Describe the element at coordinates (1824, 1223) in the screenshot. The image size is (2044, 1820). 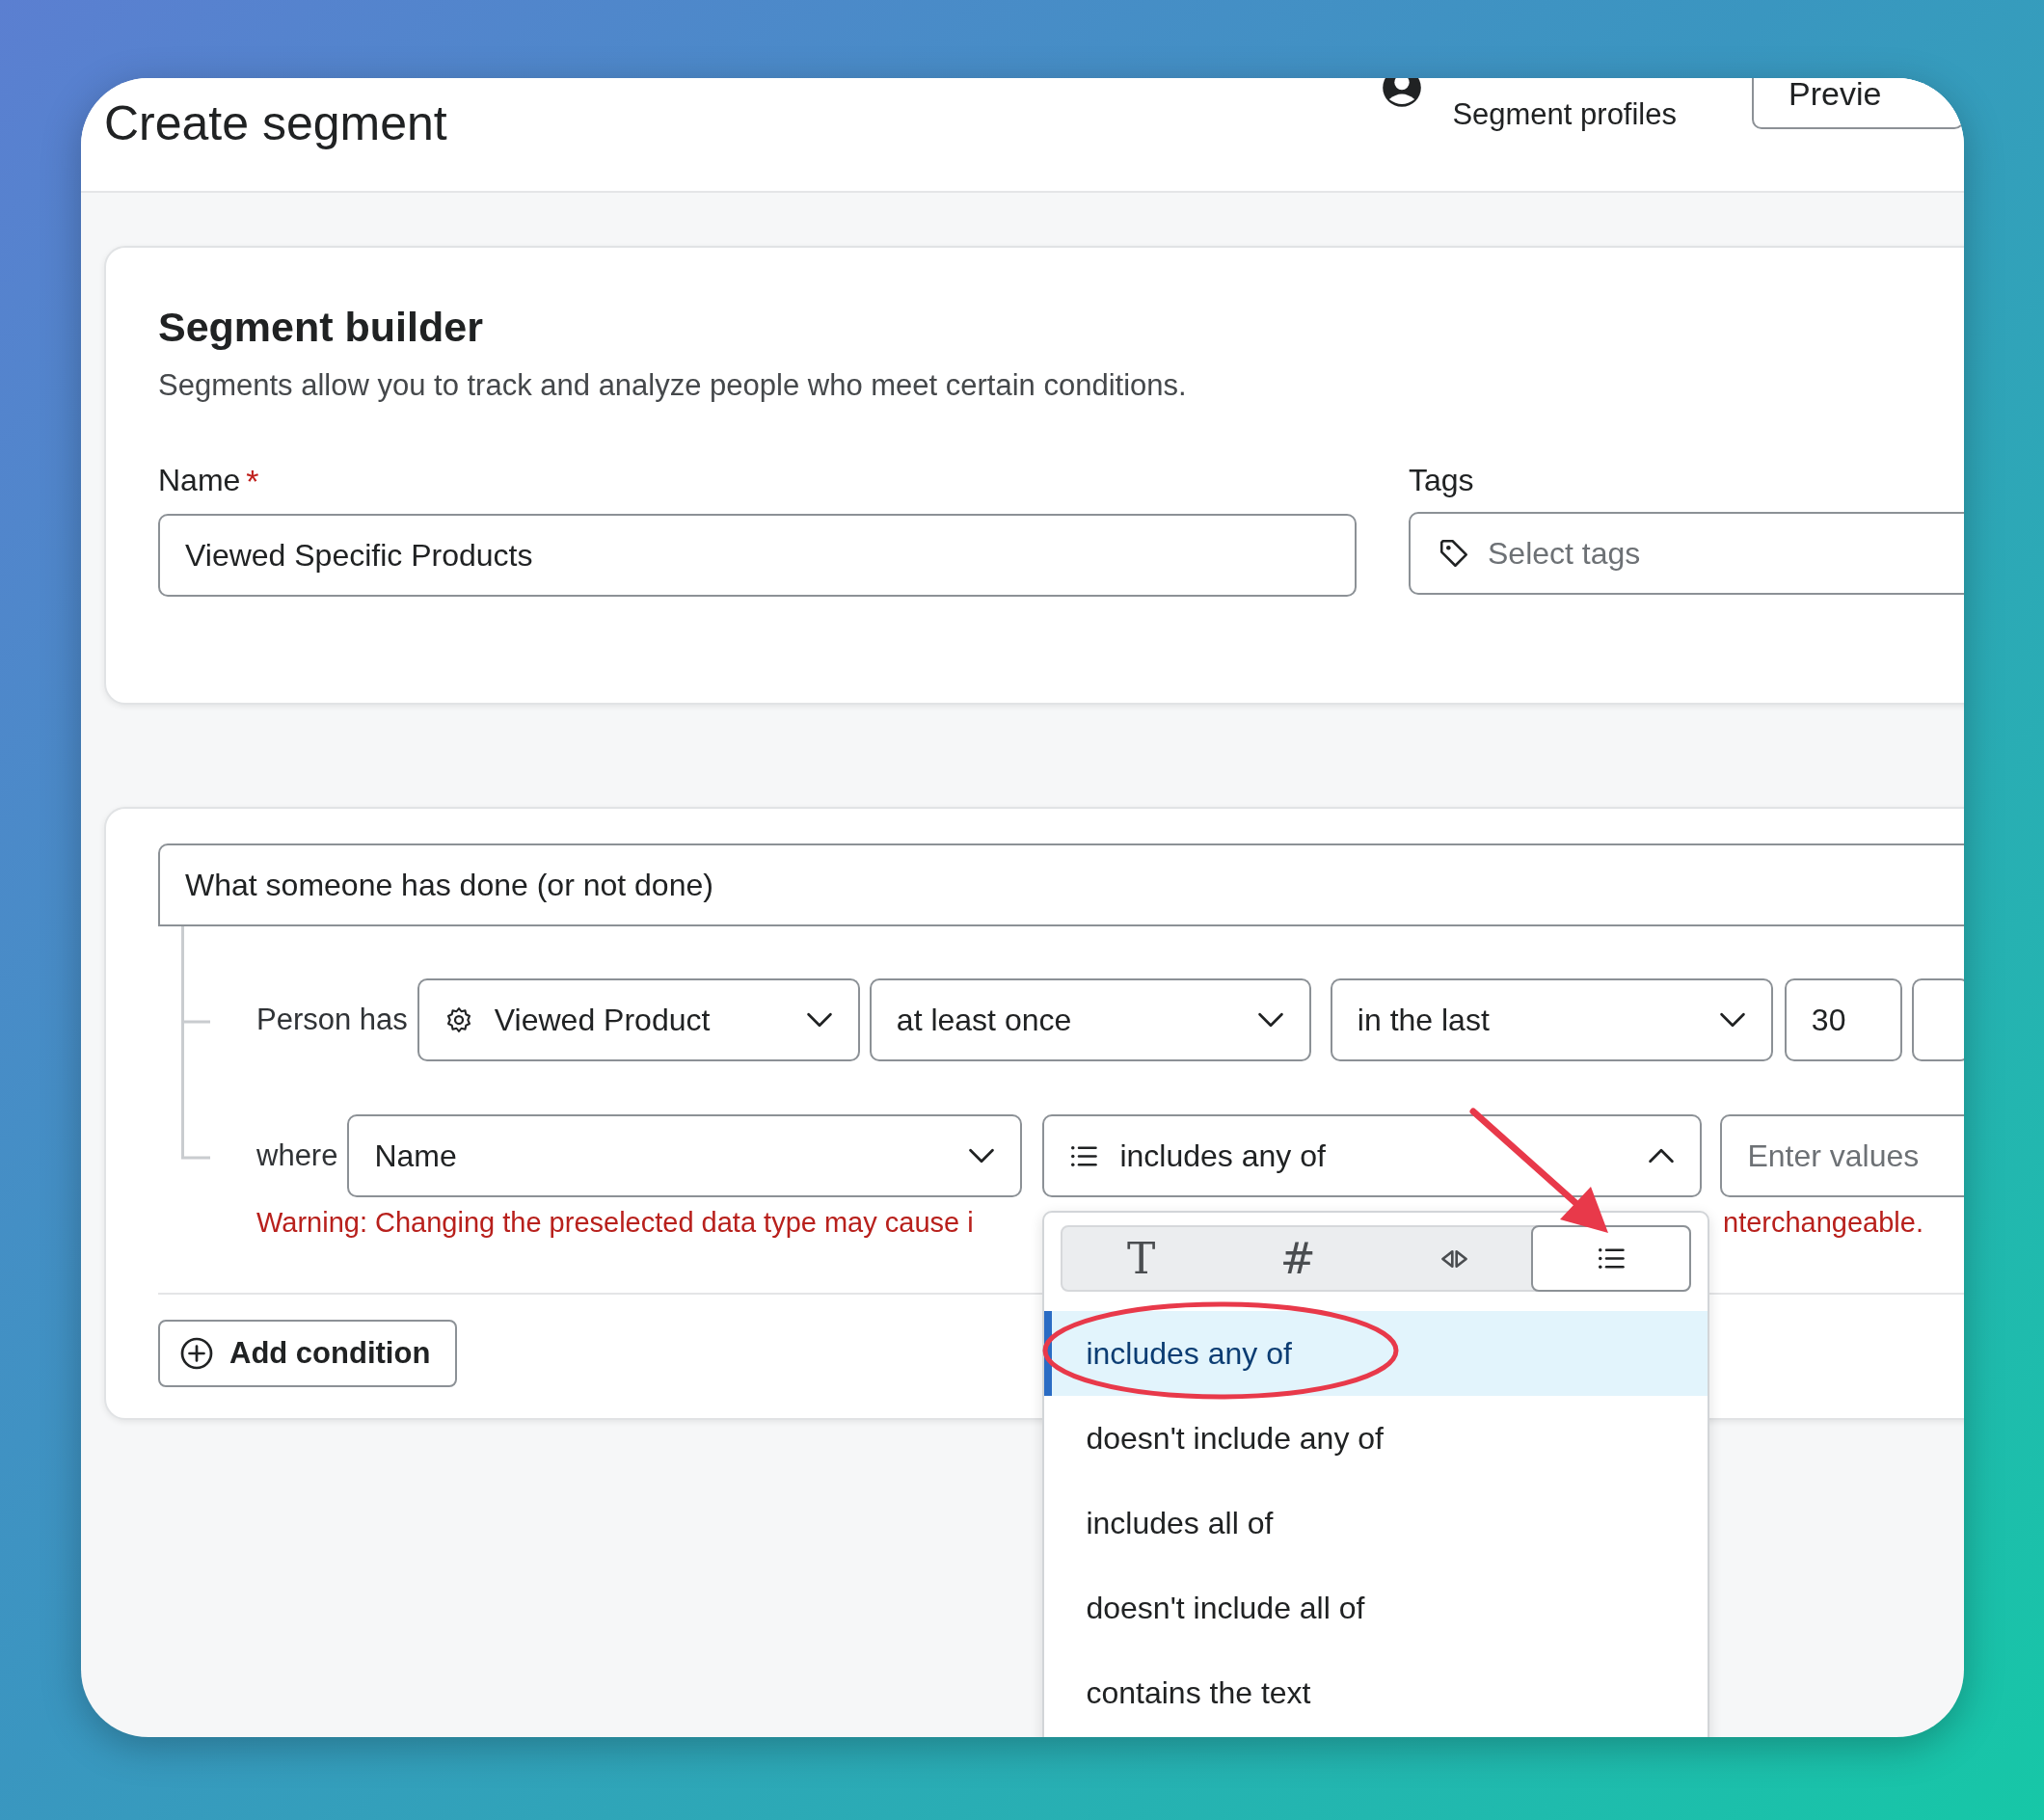
I see `warning-text: nterchangeable.` at that location.